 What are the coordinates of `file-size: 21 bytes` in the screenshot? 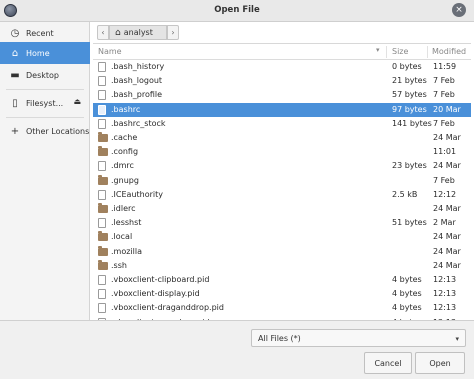 It's located at (409, 81).